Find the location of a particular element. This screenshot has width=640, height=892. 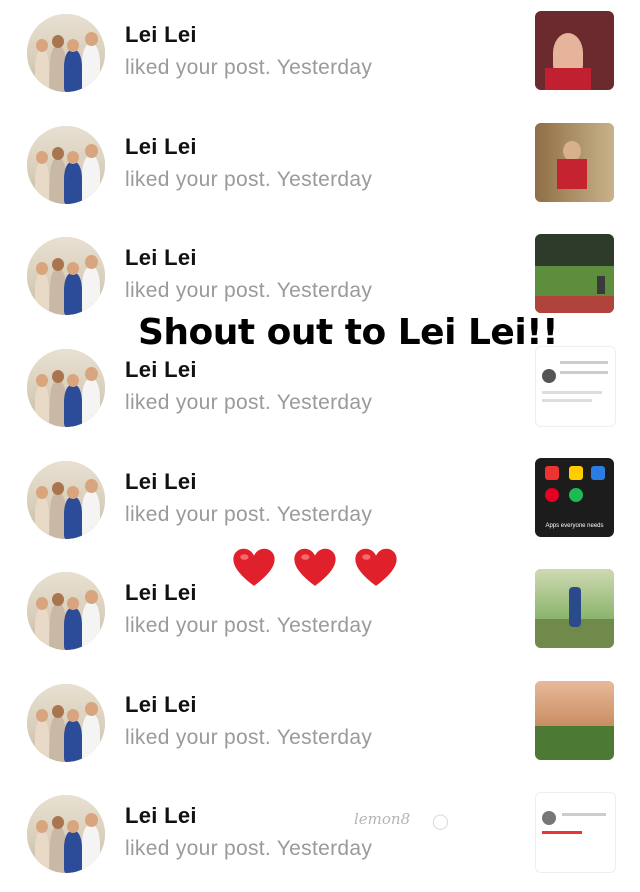

watermark-user-icon: ◯ is located at coordinates (440, 821).